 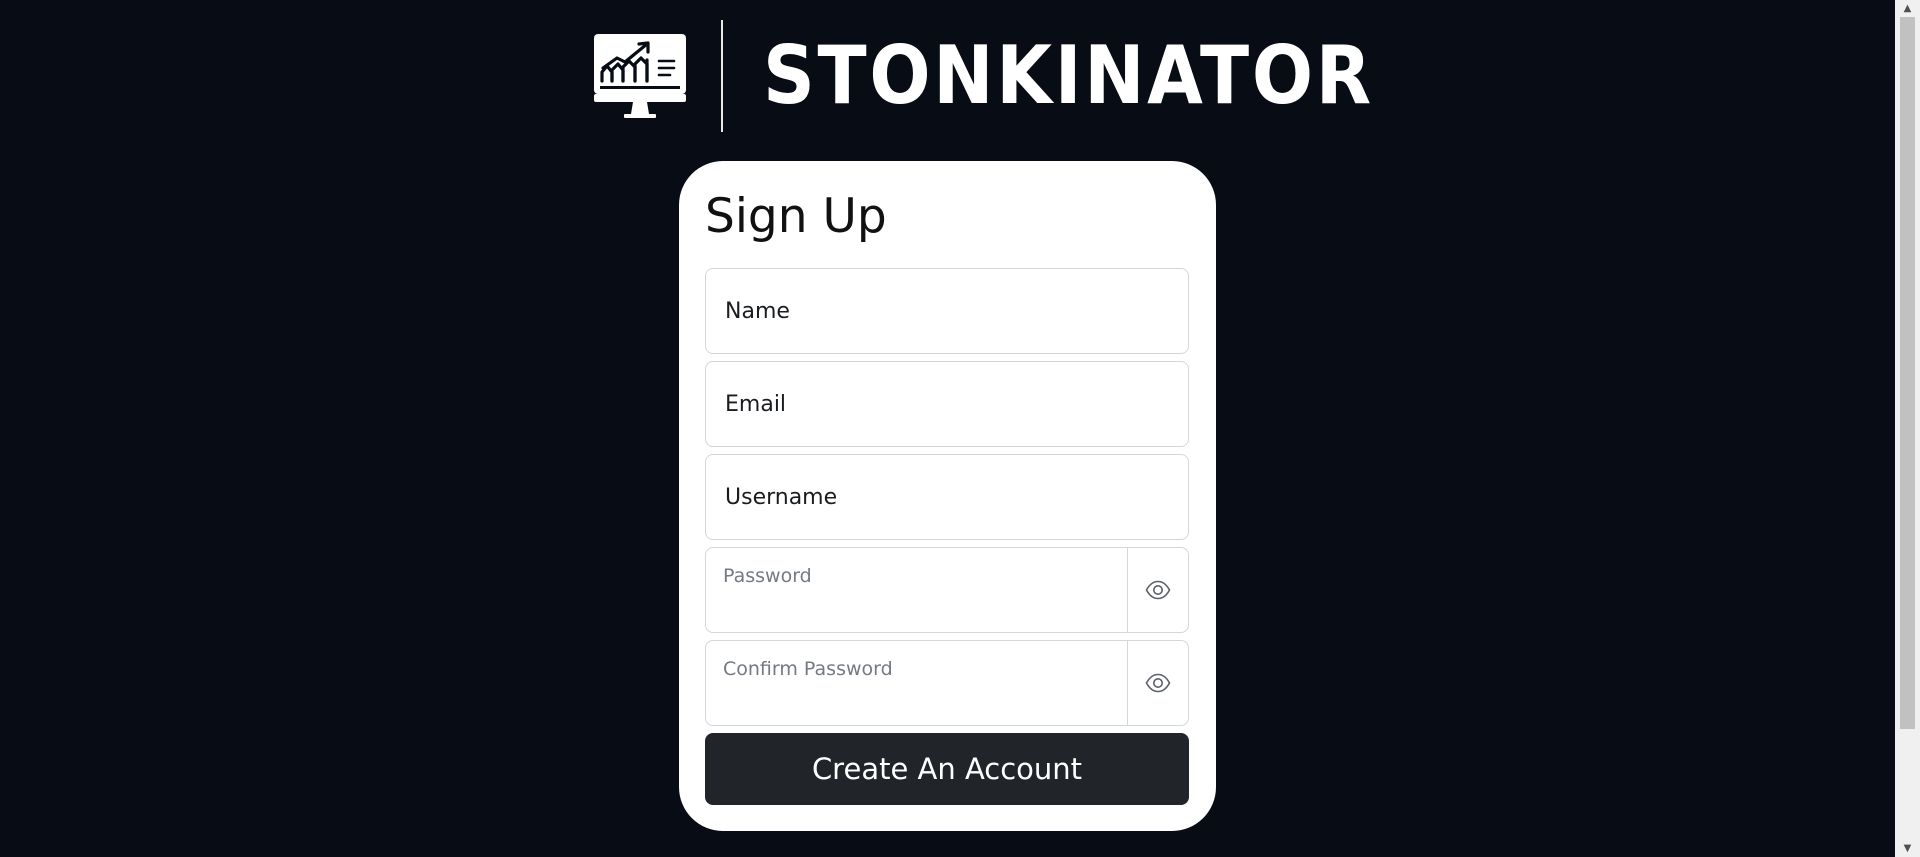 I want to click on email-field, so click(x=947, y=404).